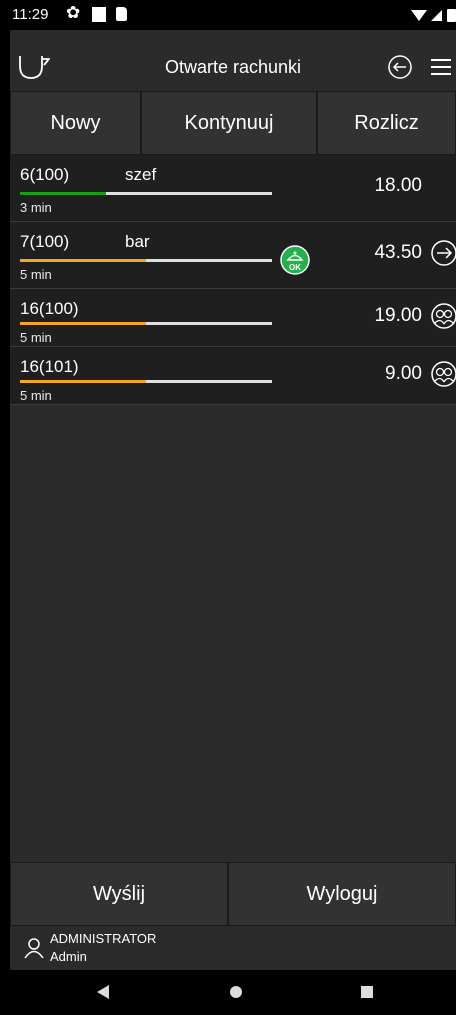 This screenshot has height=1015, width=456. What do you see at coordinates (36, 207) in the screenshot?
I see `order-time: 3 min` at bounding box center [36, 207].